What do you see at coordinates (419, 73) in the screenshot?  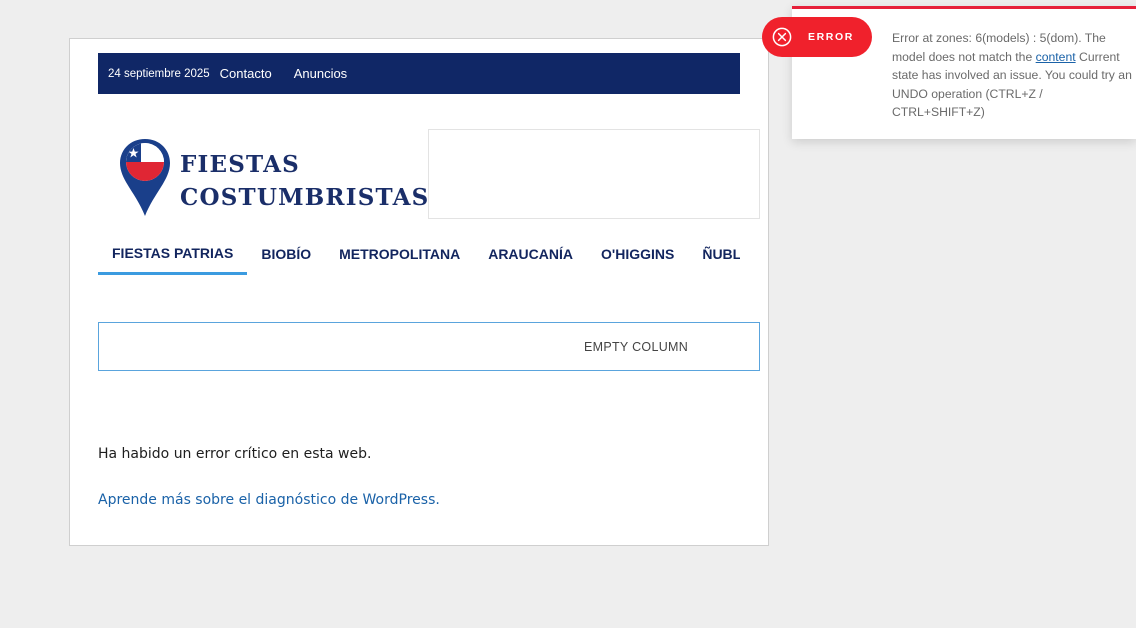 I see `top-bar: 24 septiembre 2025 Contacto Anuncios` at bounding box center [419, 73].